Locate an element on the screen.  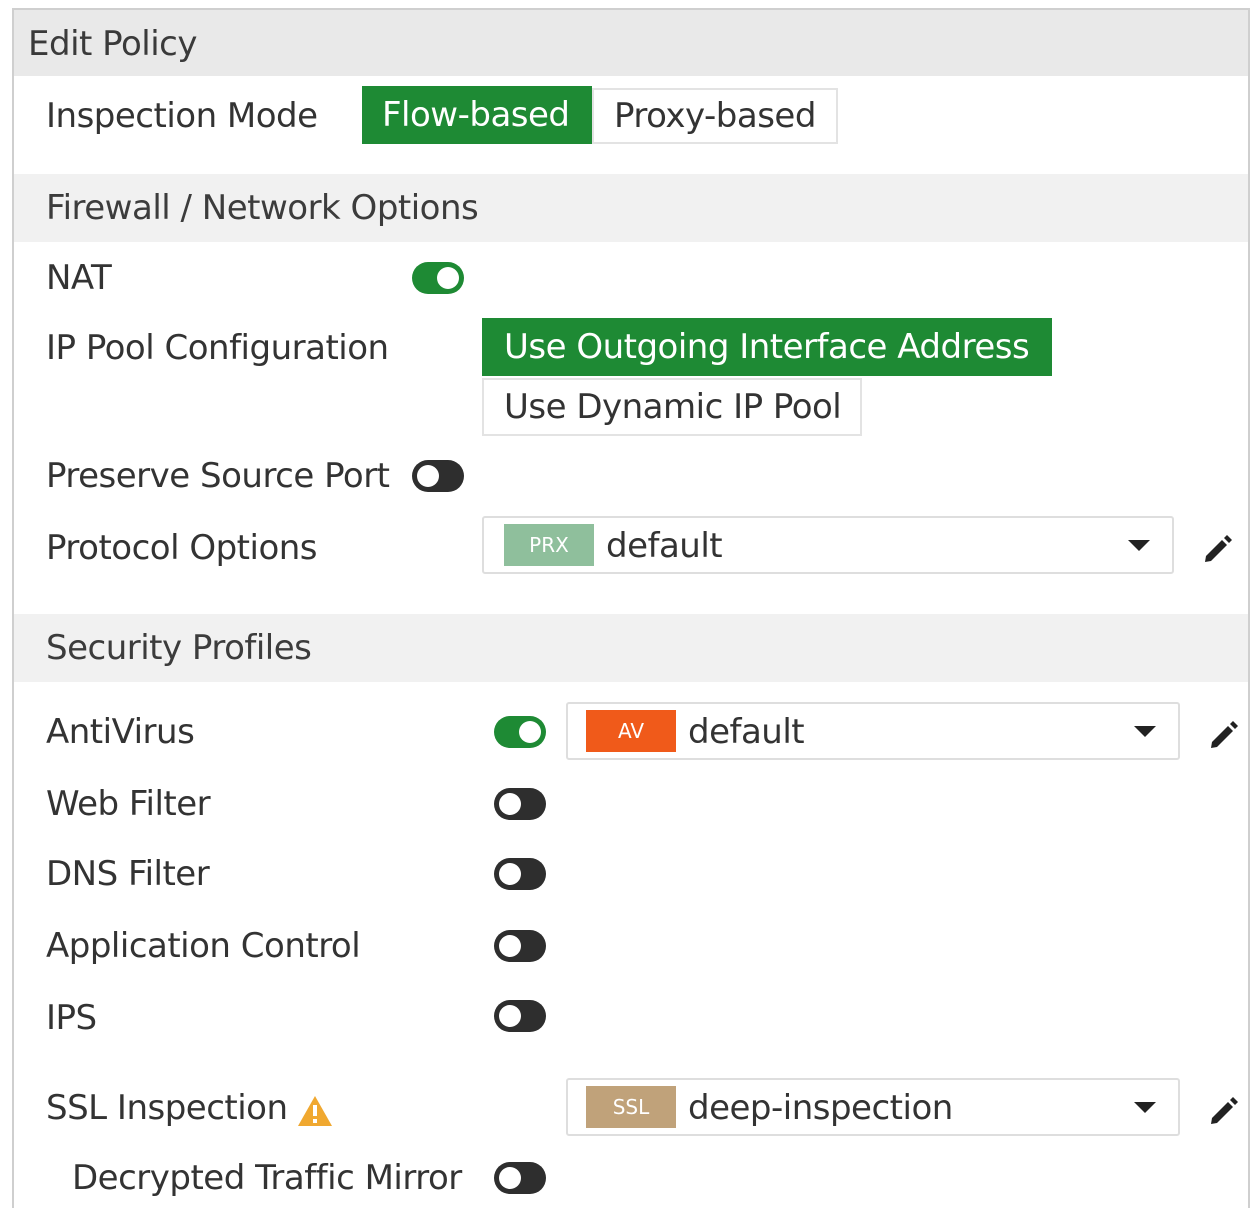
web-filter-label: Web Filter is located at coordinates (128, 804).